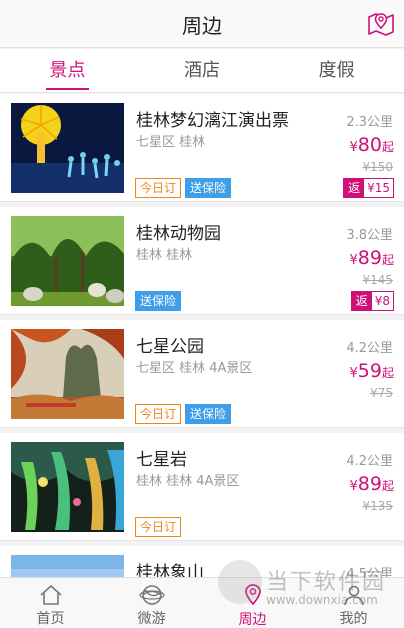 The image size is (404, 628). Describe the element at coordinates (67, 70) in the screenshot. I see `tab-attractions: 景点` at that location.